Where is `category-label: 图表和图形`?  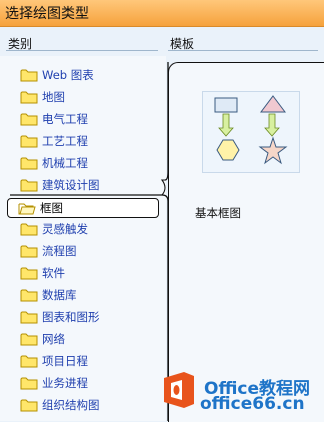
category-label: 图表和图形 is located at coordinates (71, 317).